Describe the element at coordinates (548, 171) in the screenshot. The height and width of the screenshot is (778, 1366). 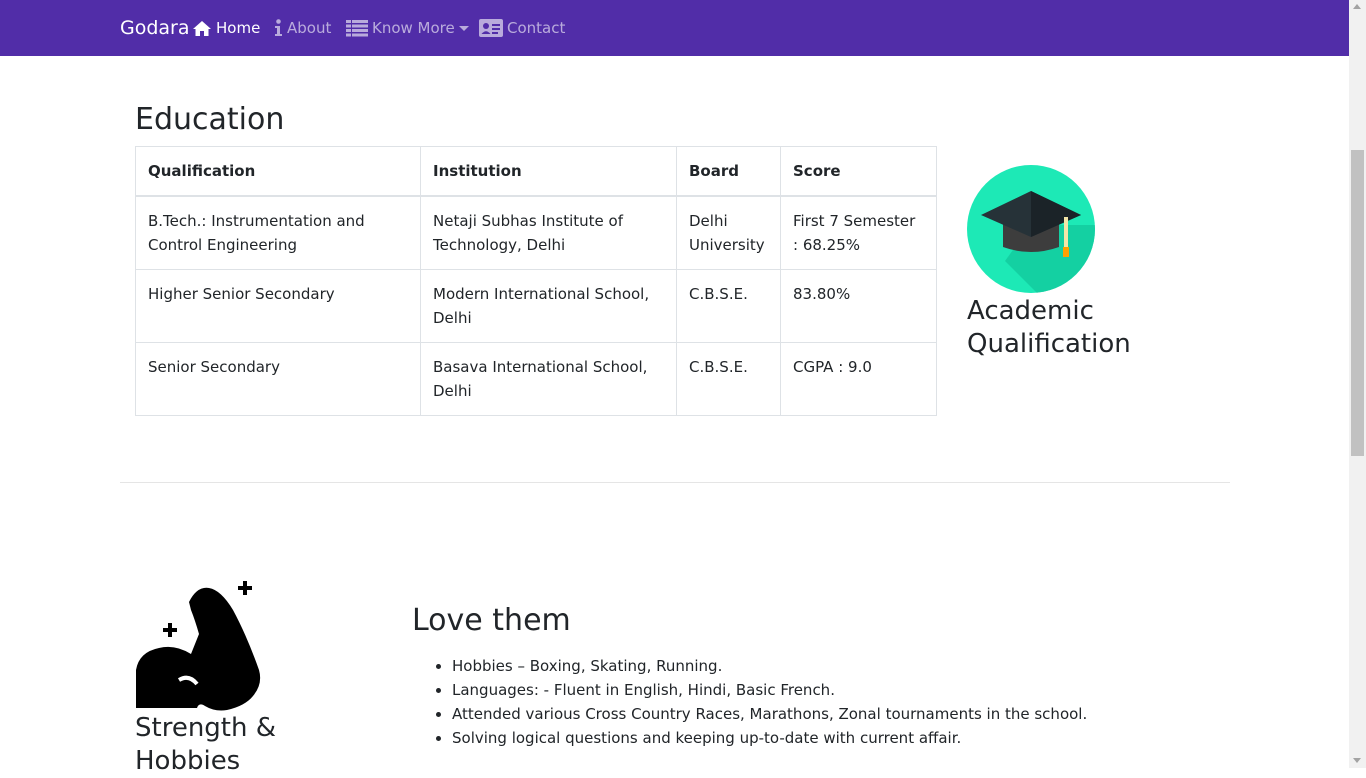
I see `table-header-cell: Institution` at that location.